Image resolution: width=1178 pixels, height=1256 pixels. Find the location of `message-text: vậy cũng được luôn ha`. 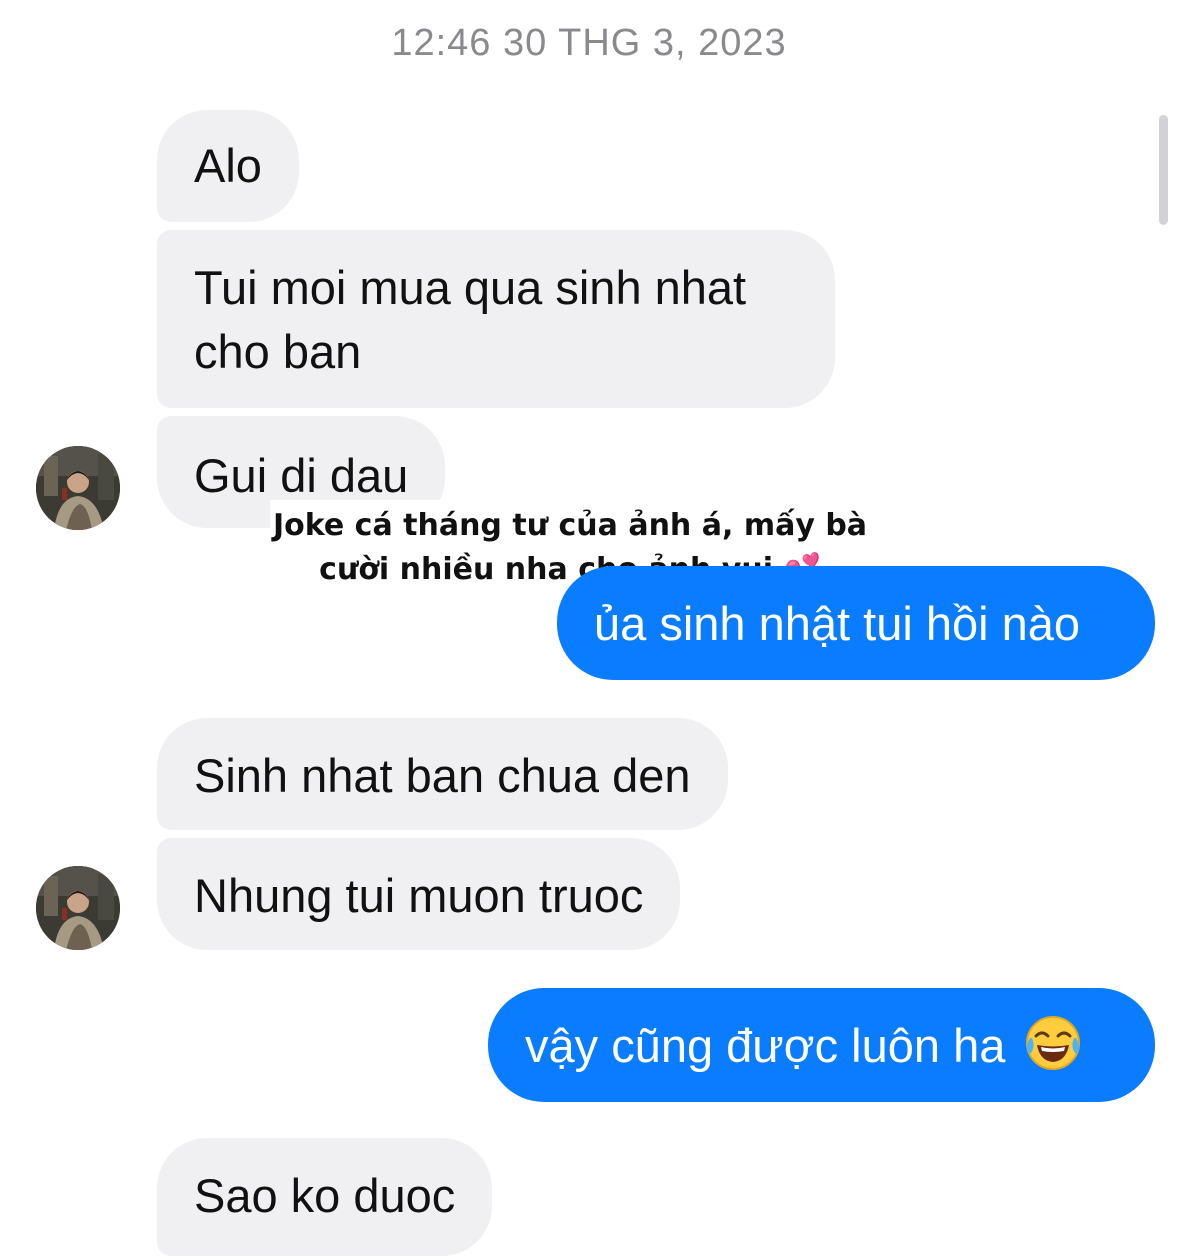

message-text: vậy cũng được luôn ha is located at coordinates (765, 1045).